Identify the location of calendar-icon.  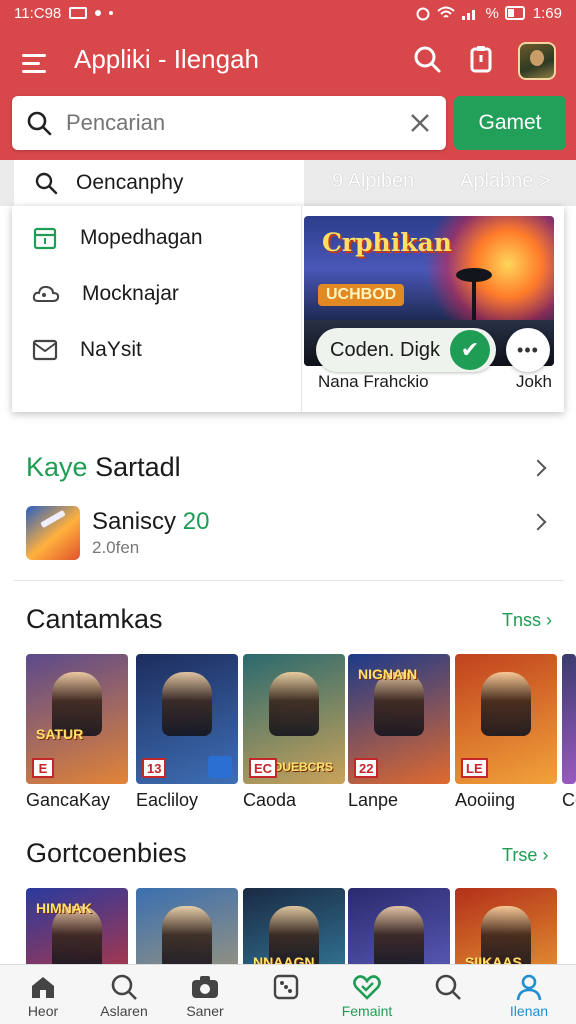
(45, 238).